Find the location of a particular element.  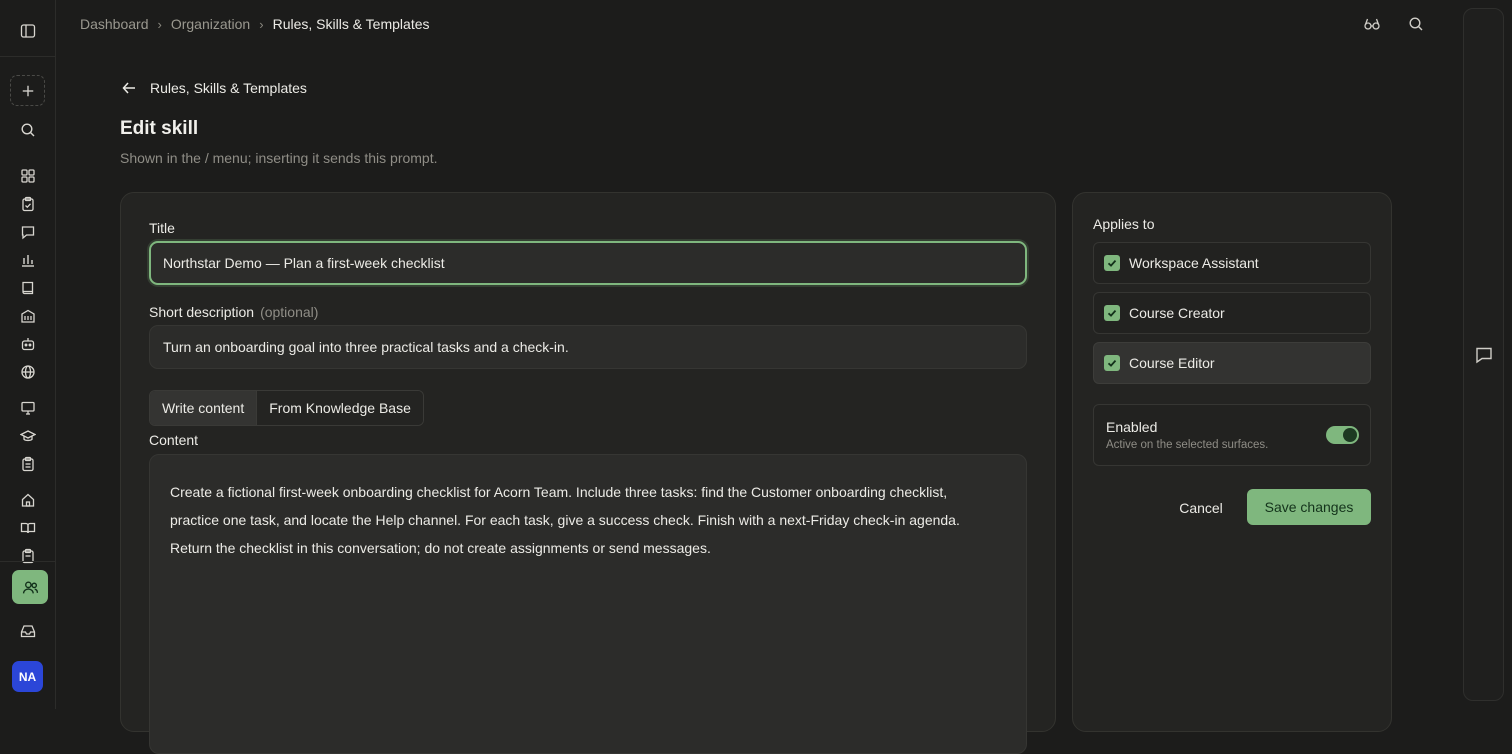

plus-icon is located at coordinates (27, 90).